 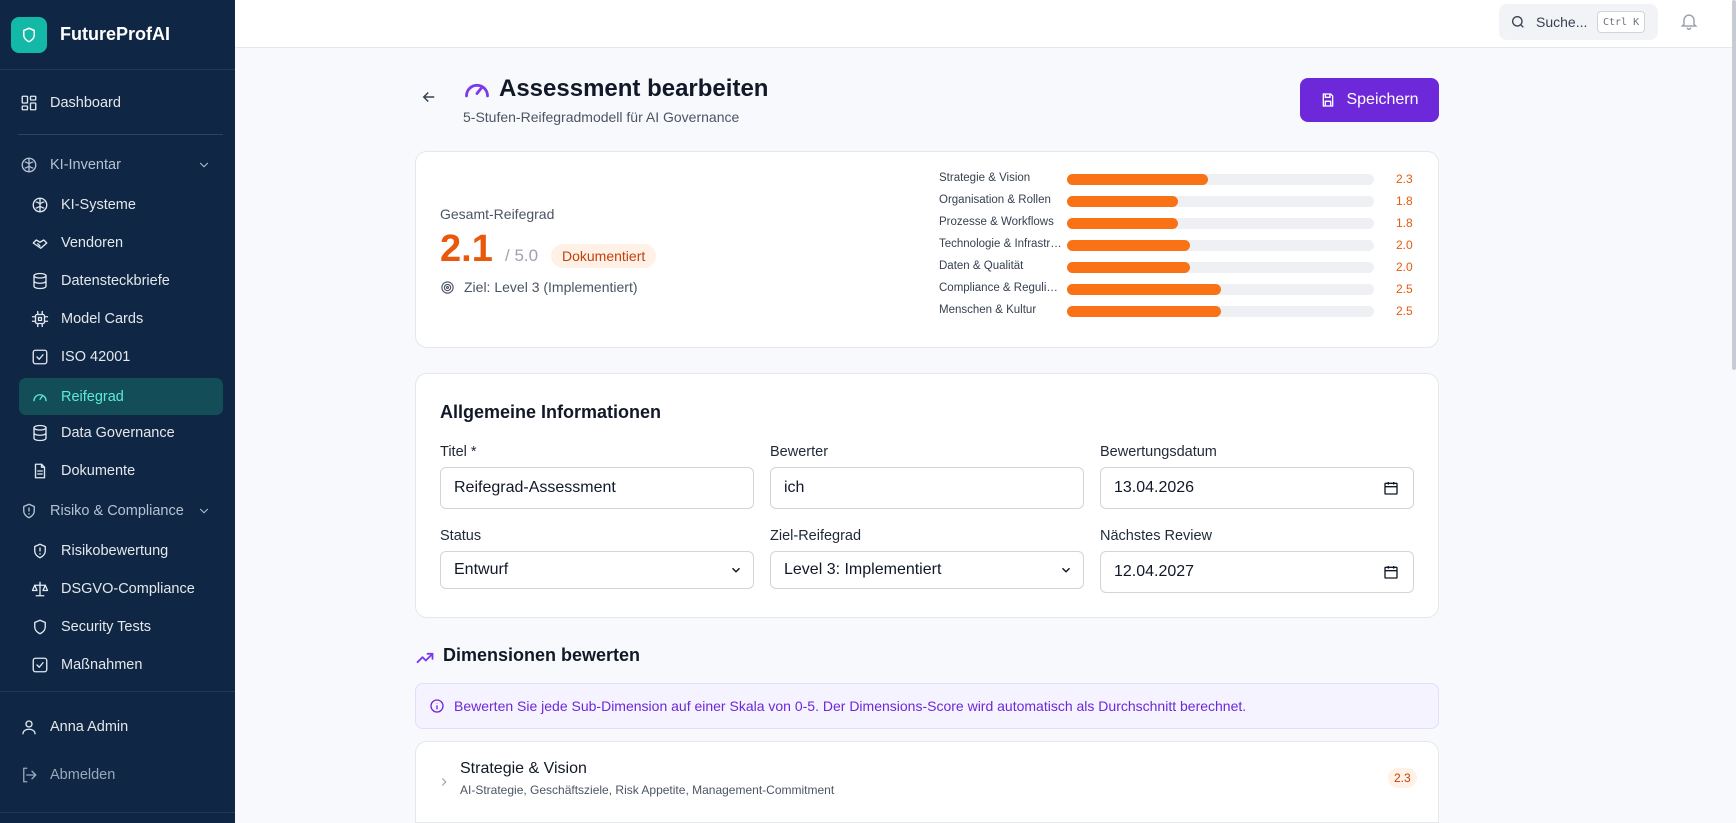 I want to click on sidebar-item-dashboard: Dashboard, so click(x=70, y=103).